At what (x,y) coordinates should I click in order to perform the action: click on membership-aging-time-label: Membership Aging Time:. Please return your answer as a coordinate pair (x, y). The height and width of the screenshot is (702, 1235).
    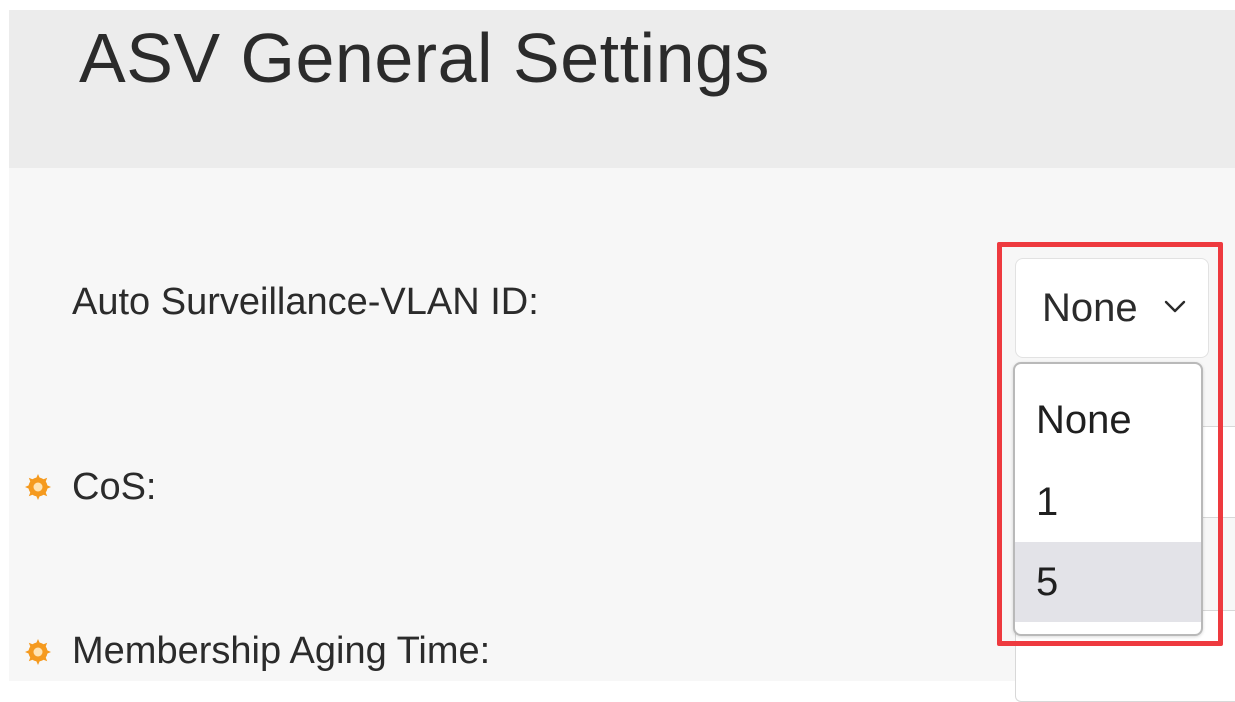
    Looking at the image, I should click on (281, 651).